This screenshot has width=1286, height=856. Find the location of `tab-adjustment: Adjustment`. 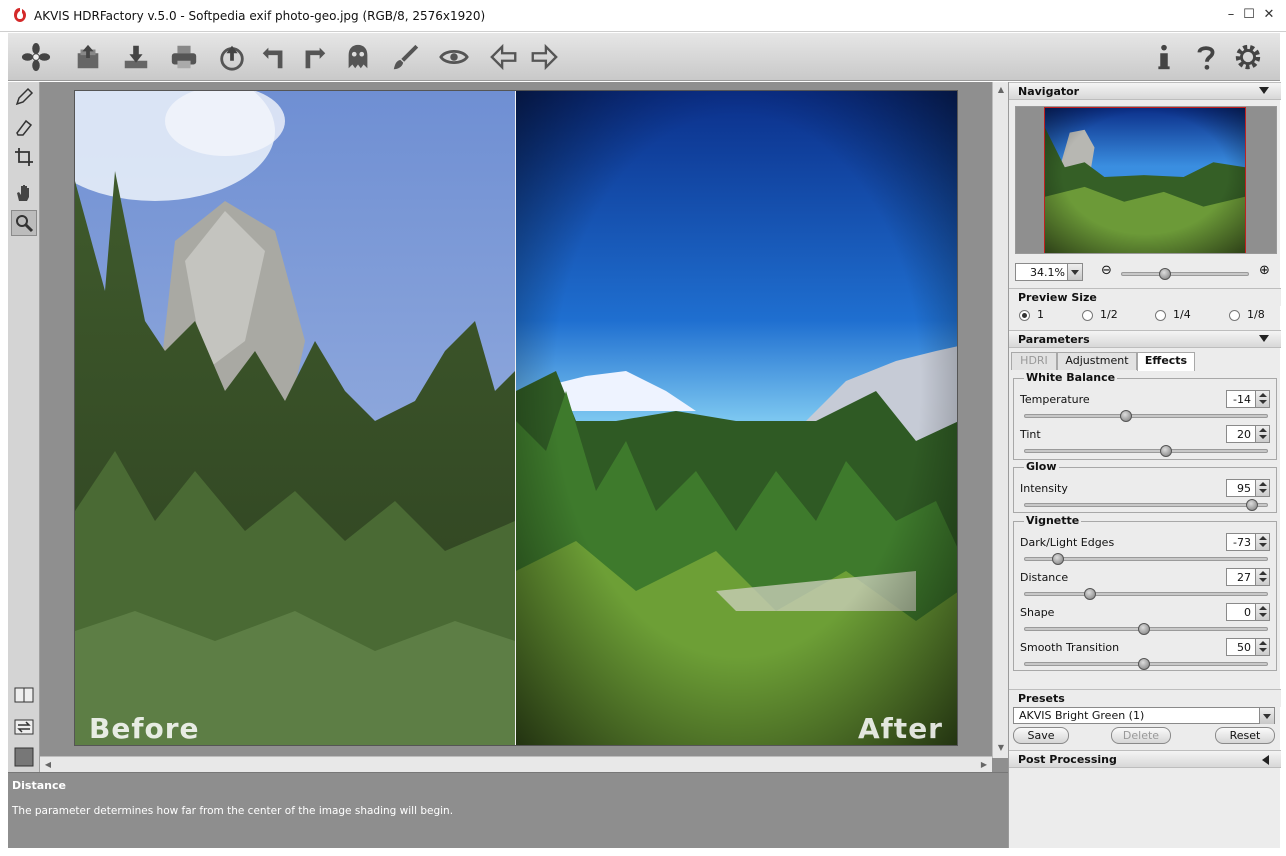

tab-adjustment: Adjustment is located at coordinates (1097, 361).